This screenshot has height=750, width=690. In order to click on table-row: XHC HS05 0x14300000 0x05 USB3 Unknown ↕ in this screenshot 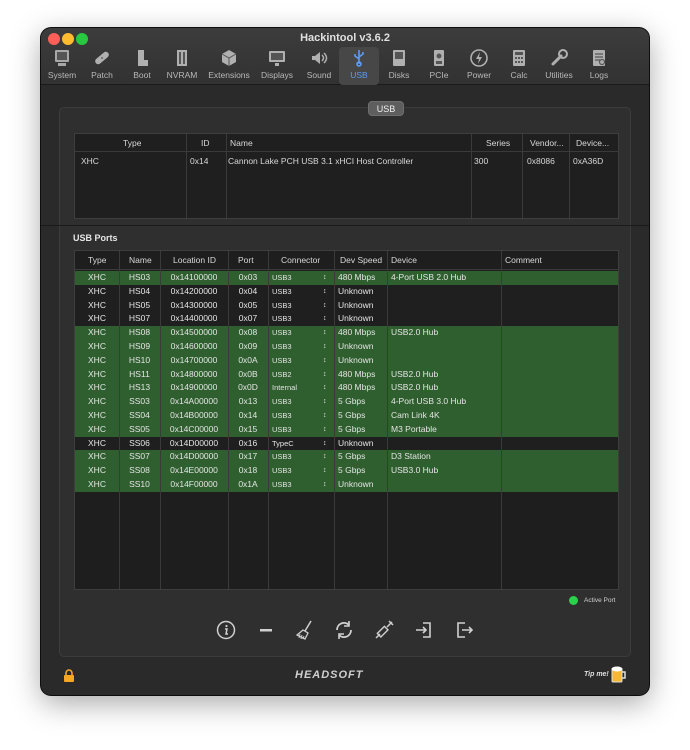, I will do `click(346, 305)`.